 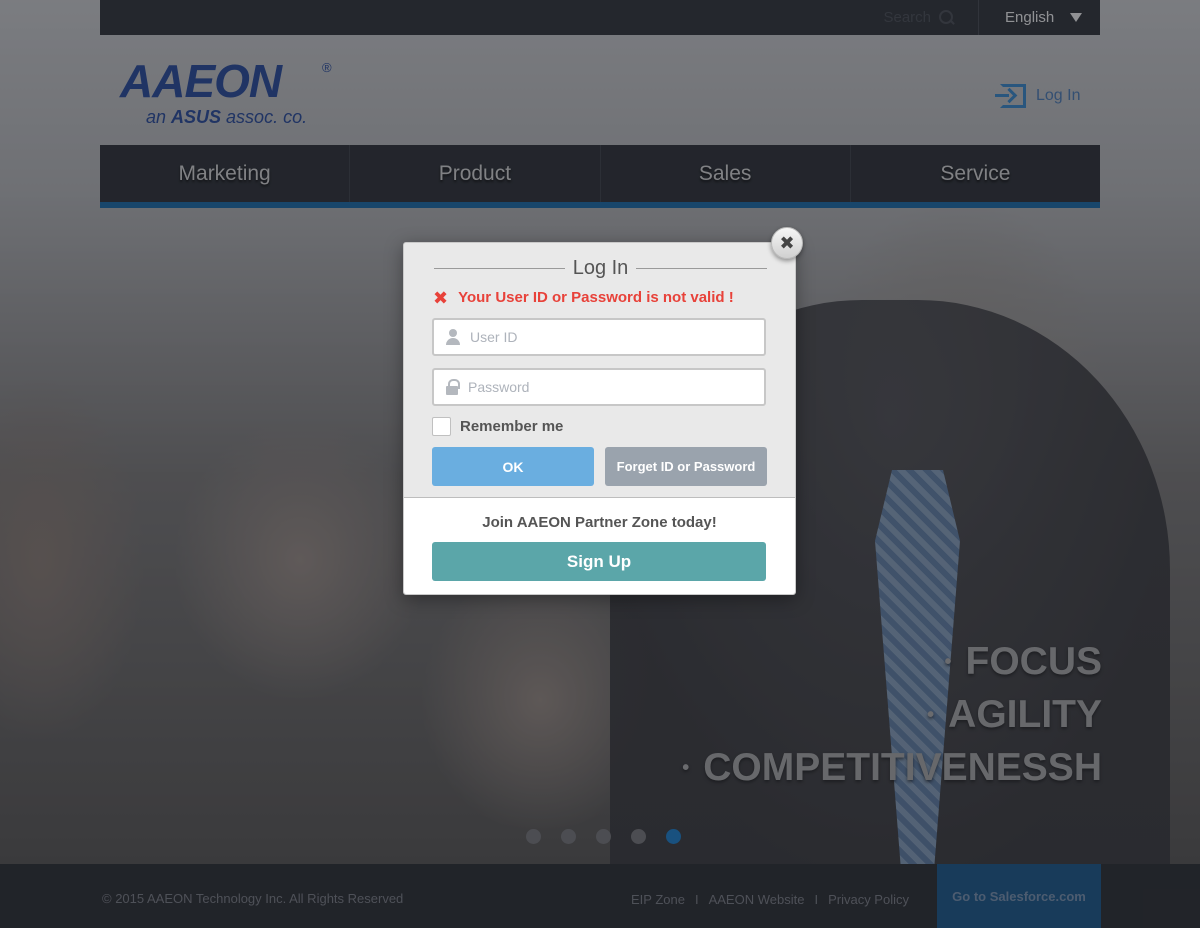 I want to click on modal-signup-section: Join AAEON Partner Zone today! Sign Up, so click(x=599, y=546).